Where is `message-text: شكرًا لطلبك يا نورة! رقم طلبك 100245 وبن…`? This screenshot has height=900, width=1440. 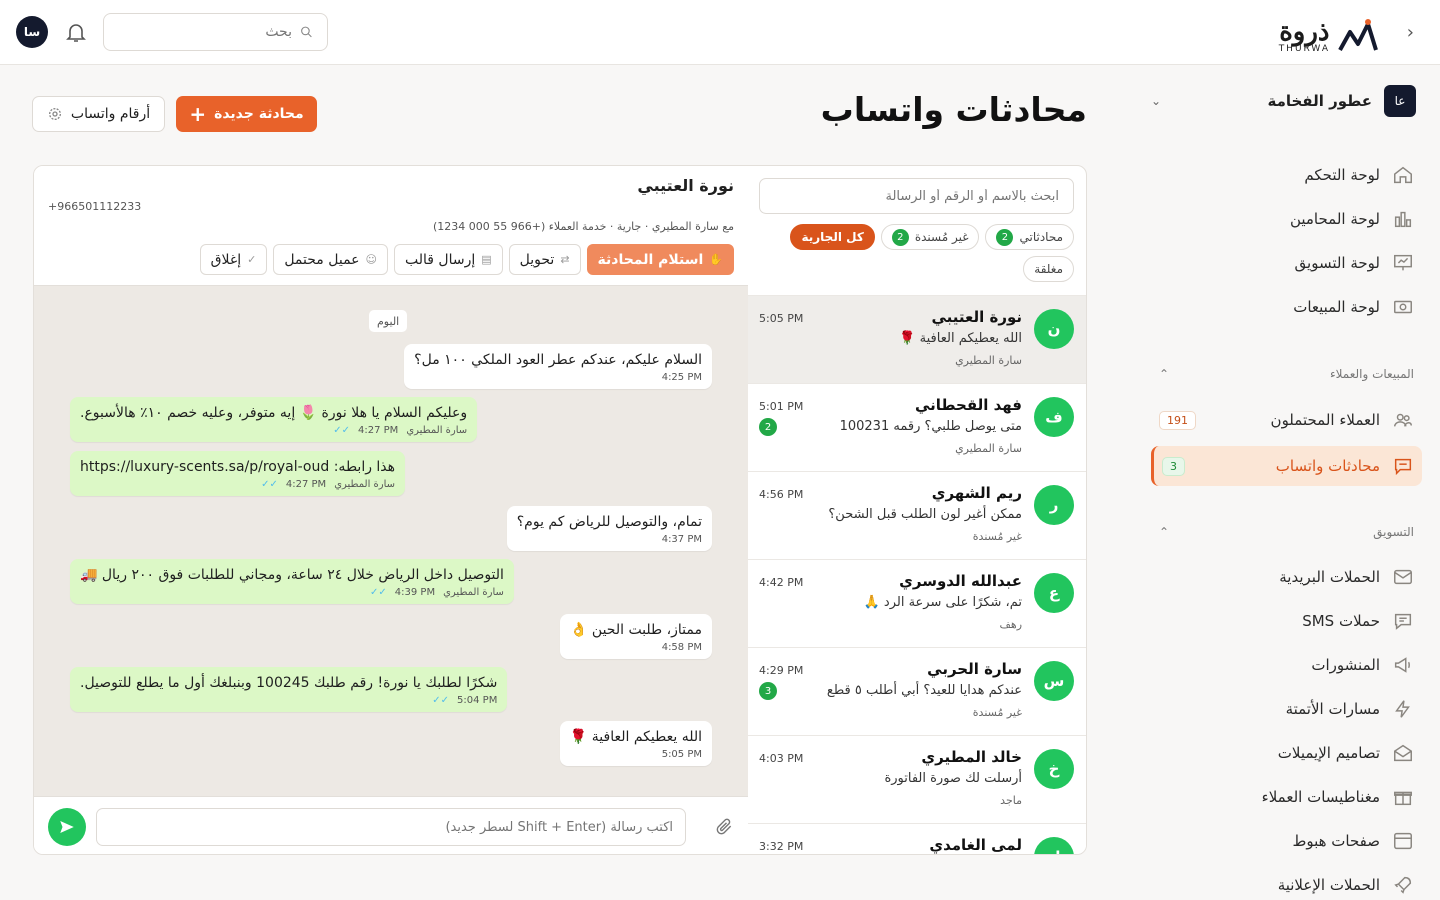 message-text: شكرًا لطلبك يا نورة! رقم طلبك 100245 وبن… is located at coordinates (289, 683).